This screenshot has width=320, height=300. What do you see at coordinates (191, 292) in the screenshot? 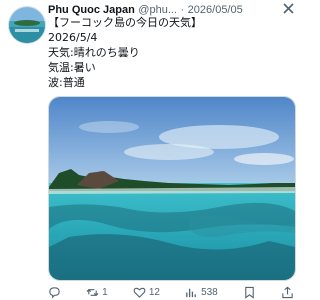
I see `views-icon` at bounding box center [191, 292].